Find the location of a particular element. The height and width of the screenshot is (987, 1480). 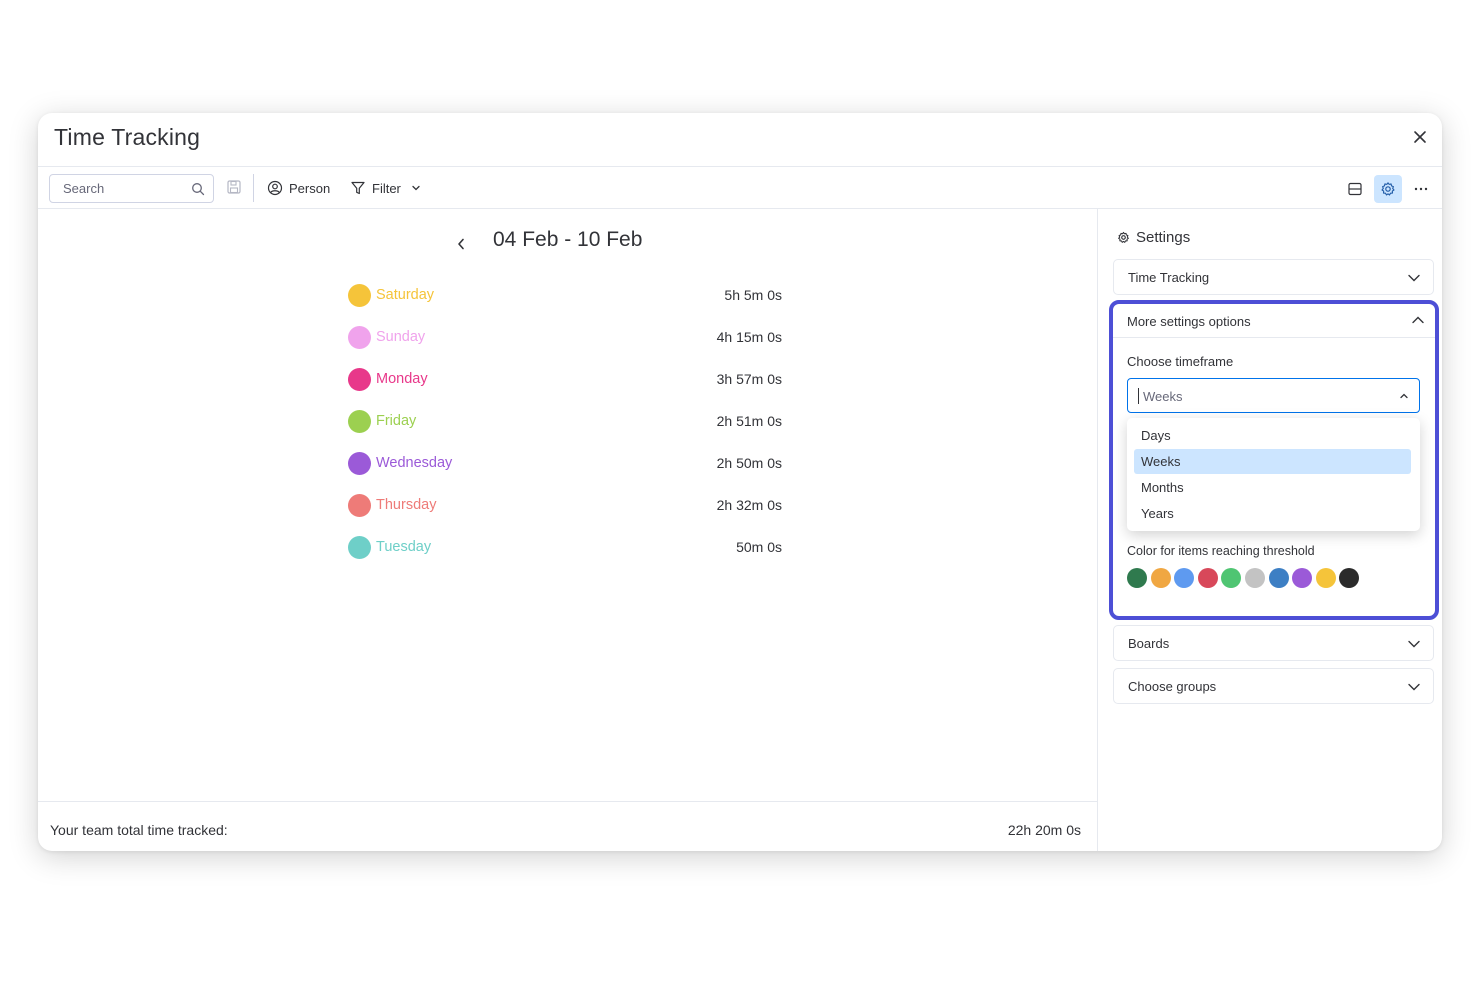

person-filter-button: Person is located at coordinates (298, 188).